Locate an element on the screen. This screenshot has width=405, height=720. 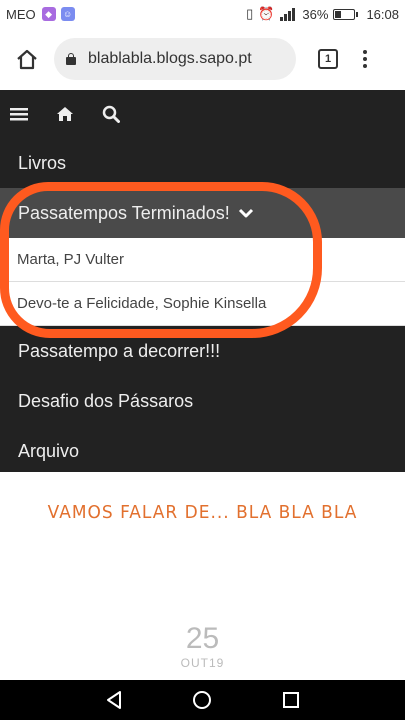
home-button is located at coordinates (27, 59).